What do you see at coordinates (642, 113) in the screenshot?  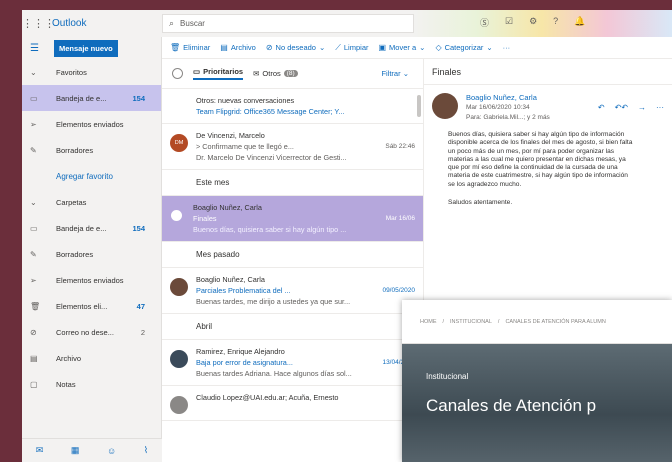 I see `forward-icon: →` at bounding box center [642, 113].